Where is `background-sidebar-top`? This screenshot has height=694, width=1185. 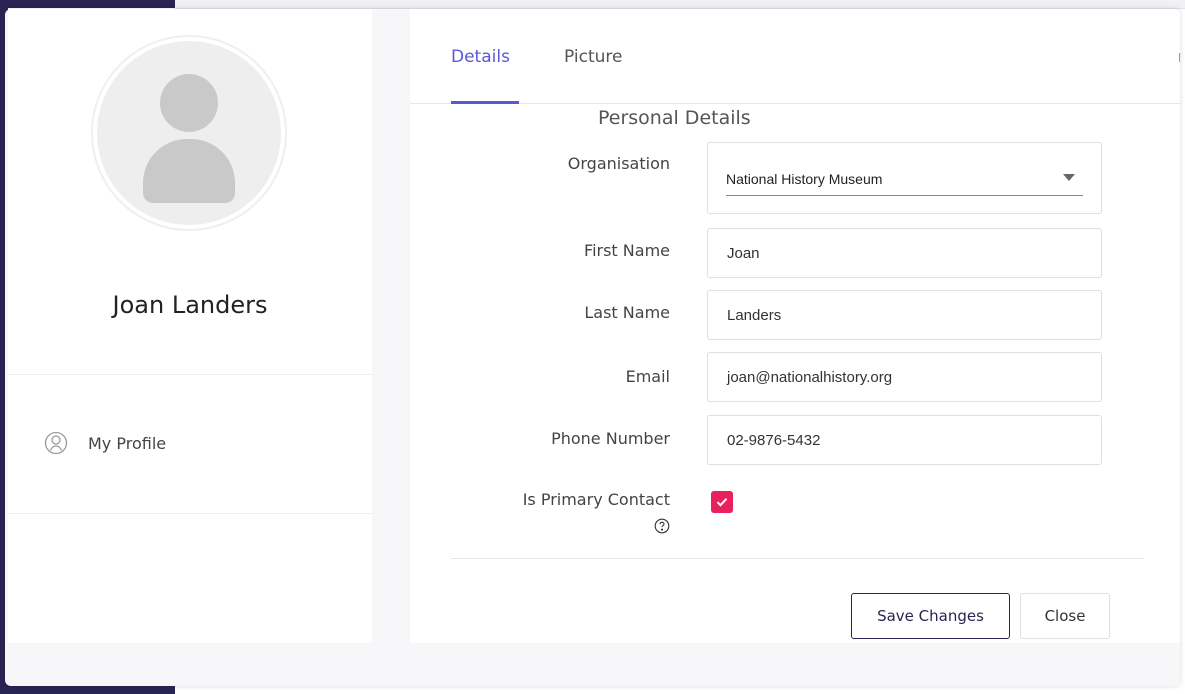
background-sidebar-top is located at coordinates (87, 4).